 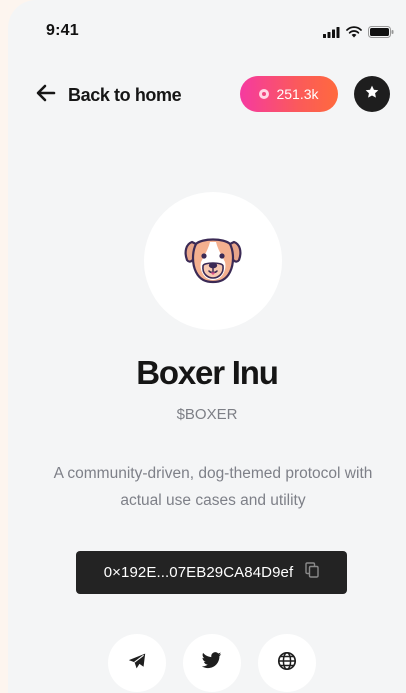 I want to click on arrow-left-icon, so click(x=46, y=95).